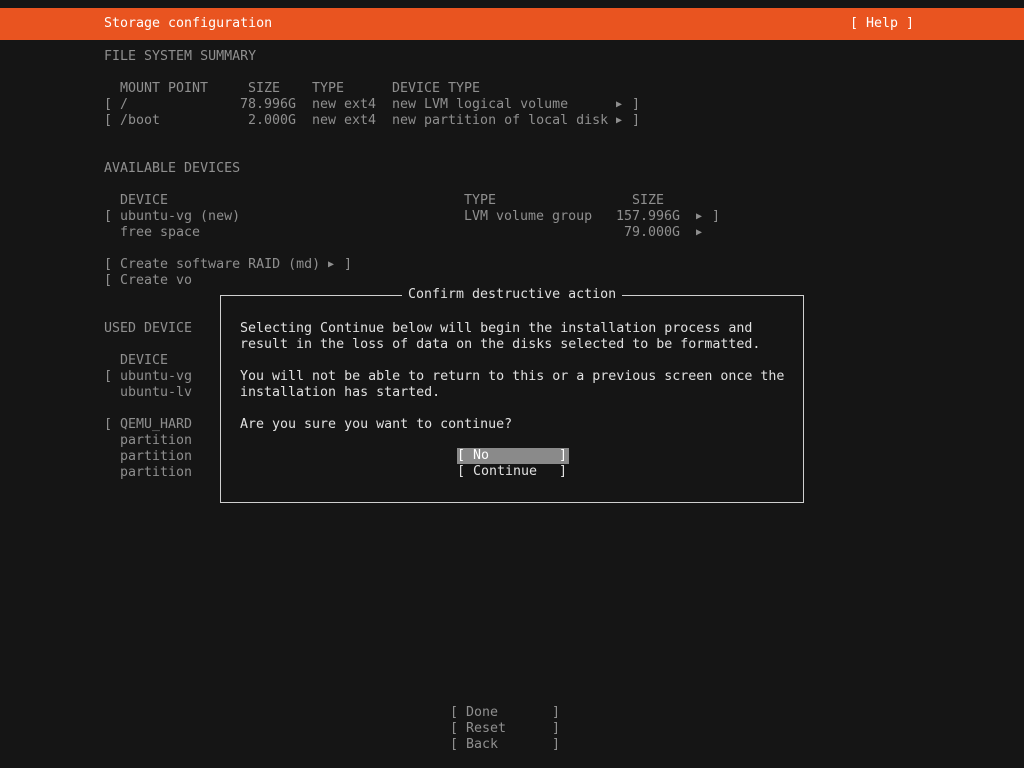  What do you see at coordinates (180, 56) in the screenshot?
I see `fs-summary-heading: FILE SYSTEM SUMMARY` at bounding box center [180, 56].